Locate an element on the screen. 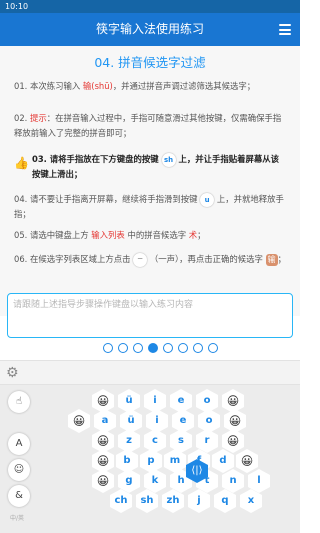 The height and width of the screenshot is (533, 320). key-u-icon: u is located at coordinates (207, 199).